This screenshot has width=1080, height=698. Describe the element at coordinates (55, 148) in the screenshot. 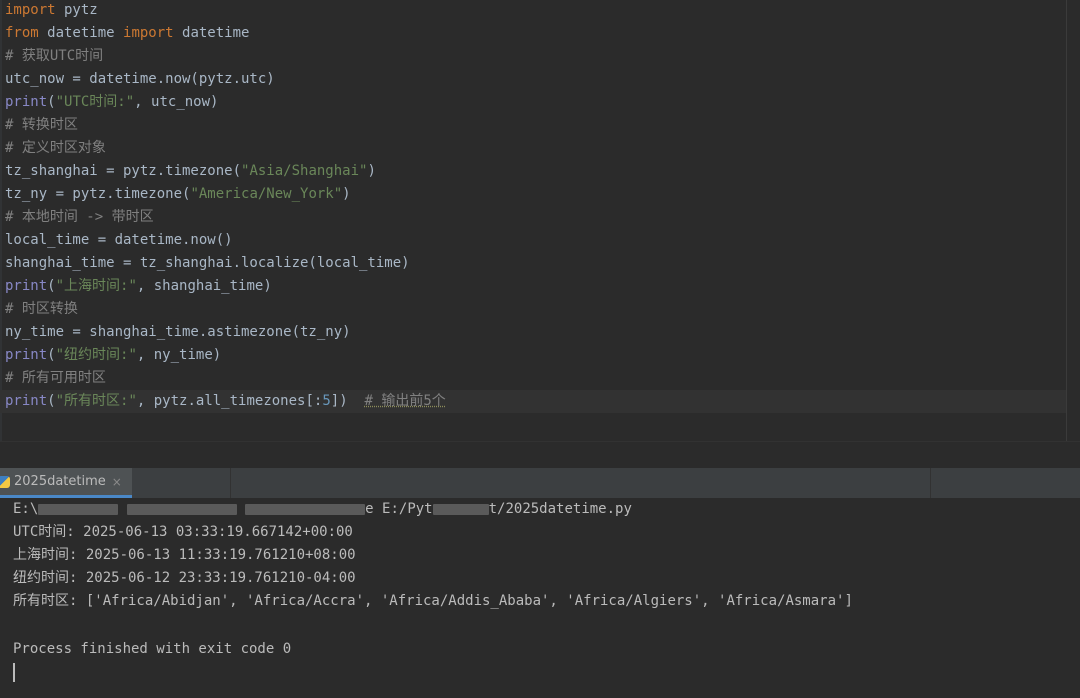

I see `code-token: # 定义时区对象` at that location.